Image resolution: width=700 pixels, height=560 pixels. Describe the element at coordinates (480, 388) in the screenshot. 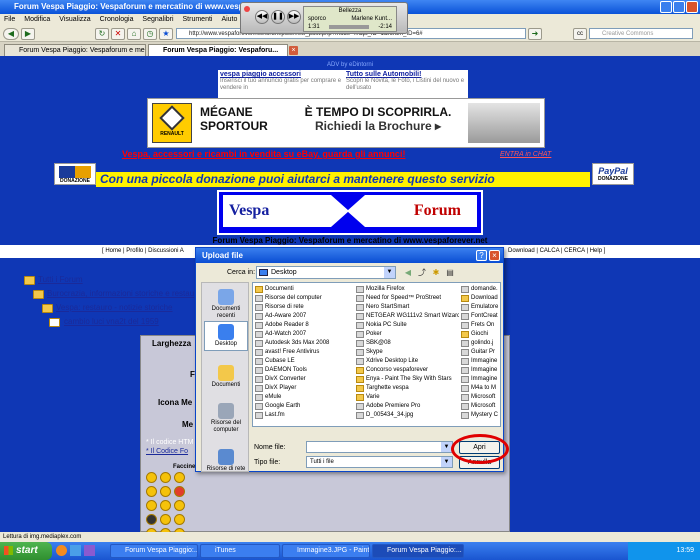

I see `file-item: M4a to M` at that location.